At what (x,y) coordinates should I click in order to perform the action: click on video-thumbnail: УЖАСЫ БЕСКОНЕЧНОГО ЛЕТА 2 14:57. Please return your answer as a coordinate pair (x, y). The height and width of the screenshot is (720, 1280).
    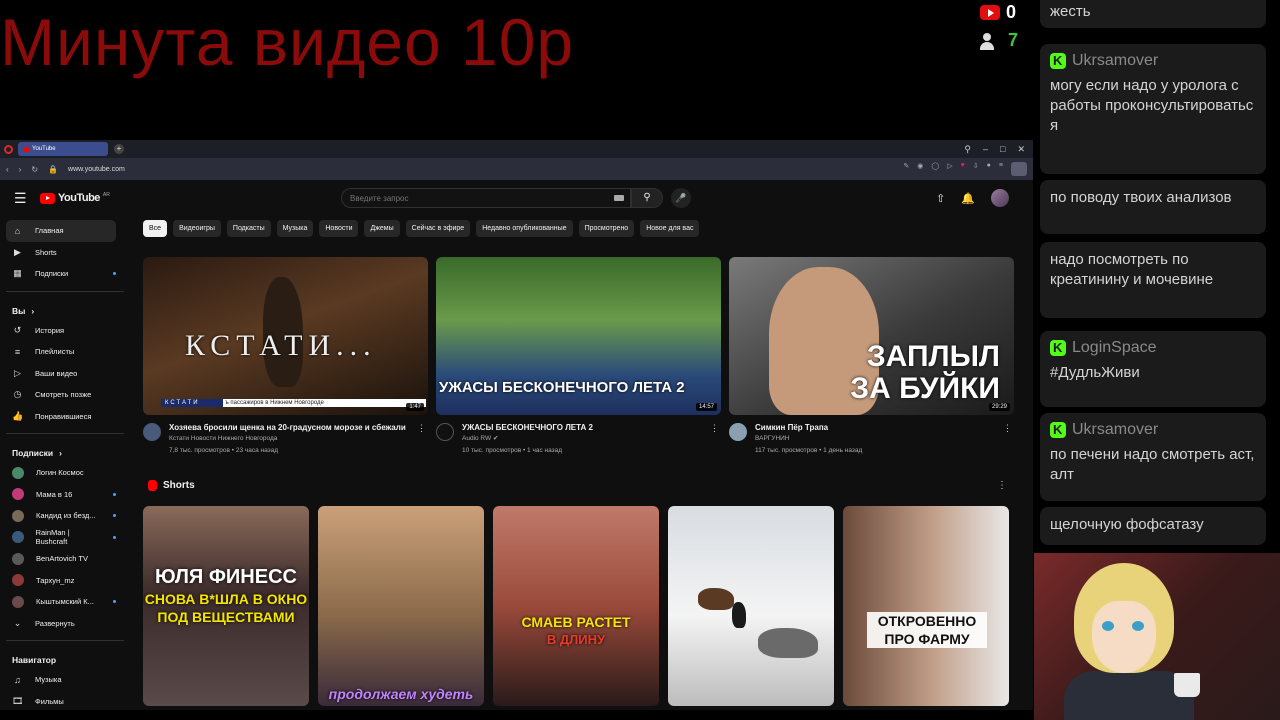
    Looking at the image, I should click on (578, 336).